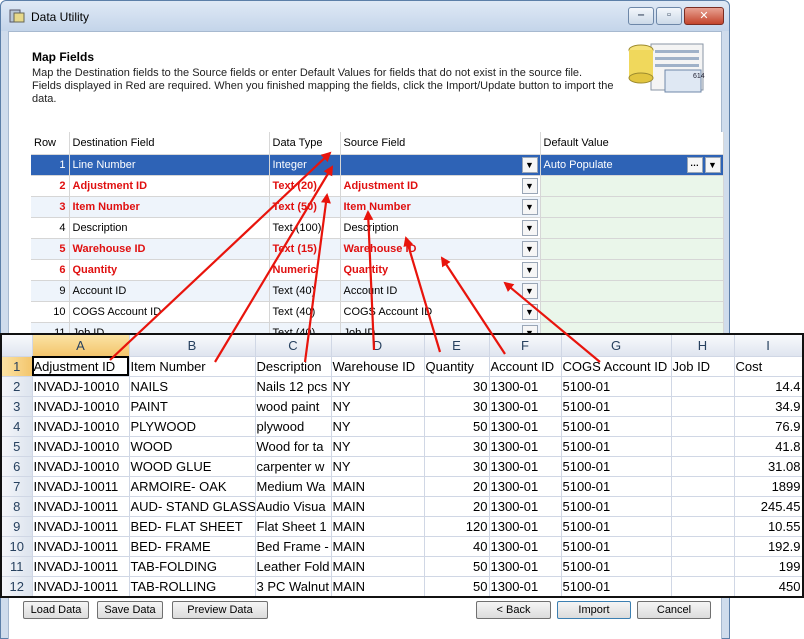  What do you see at coordinates (169, 143) in the screenshot?
I see `column-header-destination-field: Destination Field` at bounding box center [169, 143].